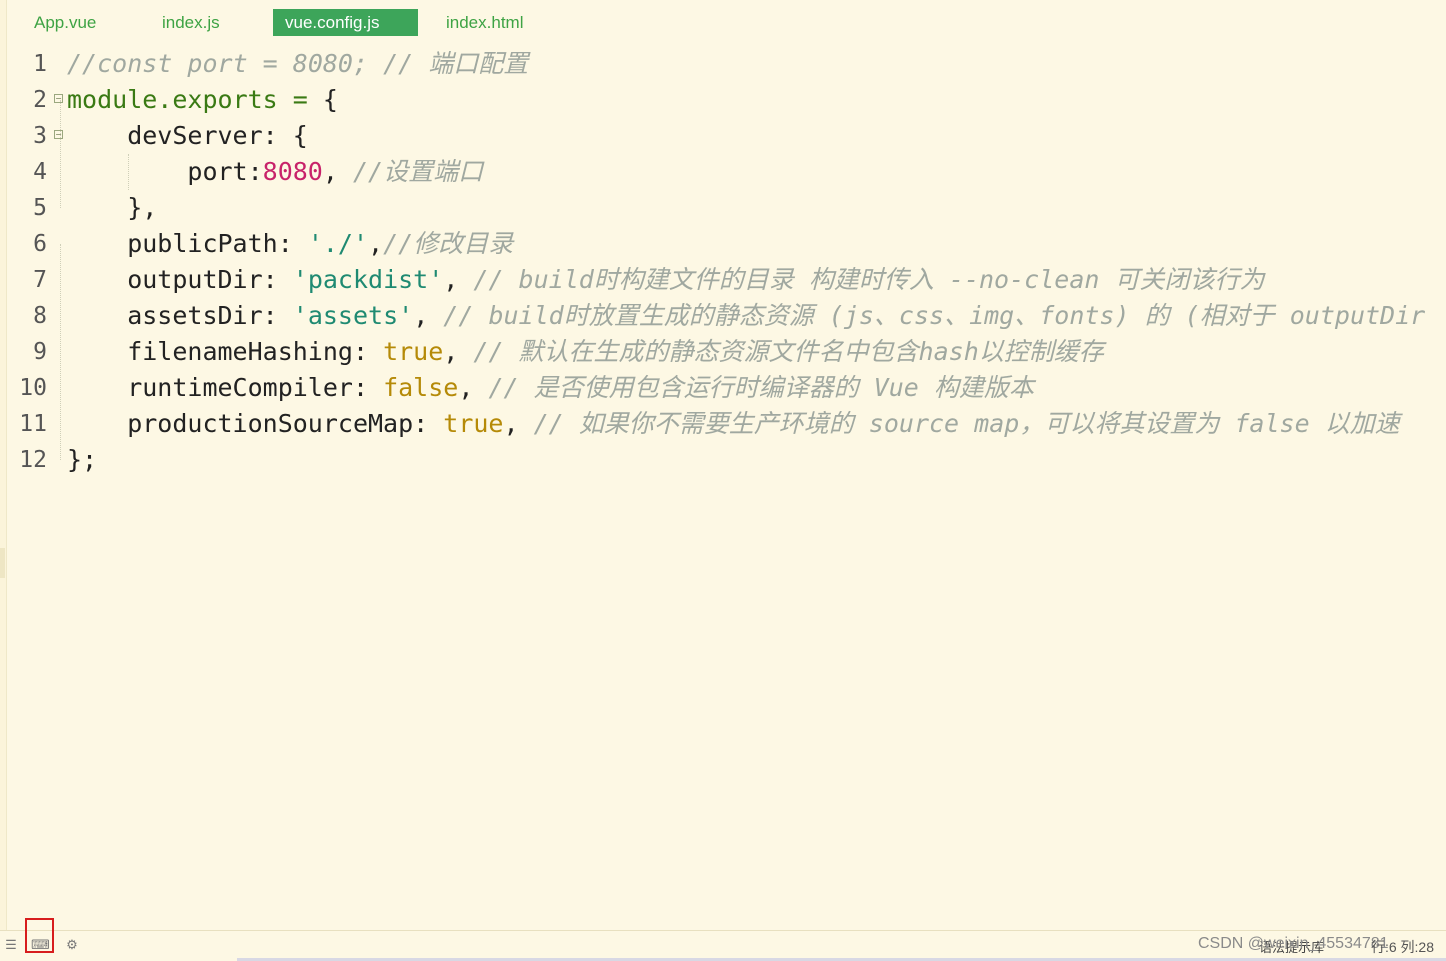 The width and height of the screenshot is (1446, 961). I want to click on code-text: devServer: {, so click(217, 136).